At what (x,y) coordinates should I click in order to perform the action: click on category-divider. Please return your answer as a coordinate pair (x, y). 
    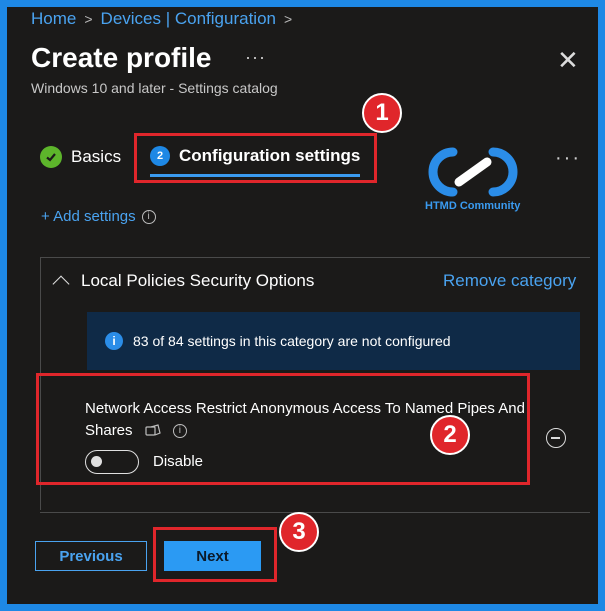
    Looking at the image, I should click on (315, 257).